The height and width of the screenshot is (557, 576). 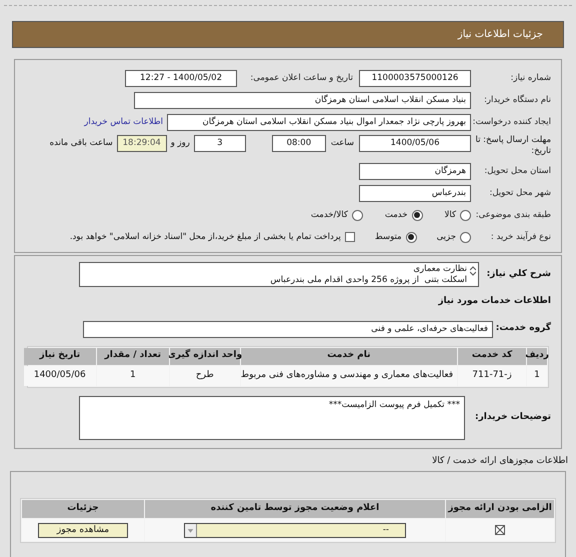 I want to click on service-group-field: فعالیت‌های حرفه‌ای، علمی و فنی, so click(x=288, y=329).